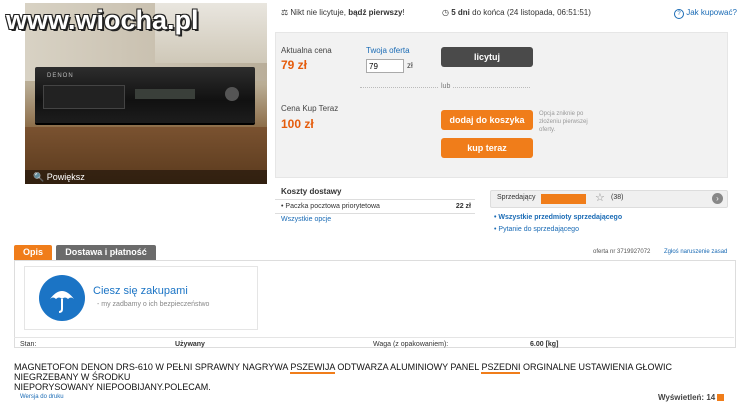 This screenshot has height=408, width=747. I want to click on tab-delivery: Dostawa i płatność, so click(106, 252).